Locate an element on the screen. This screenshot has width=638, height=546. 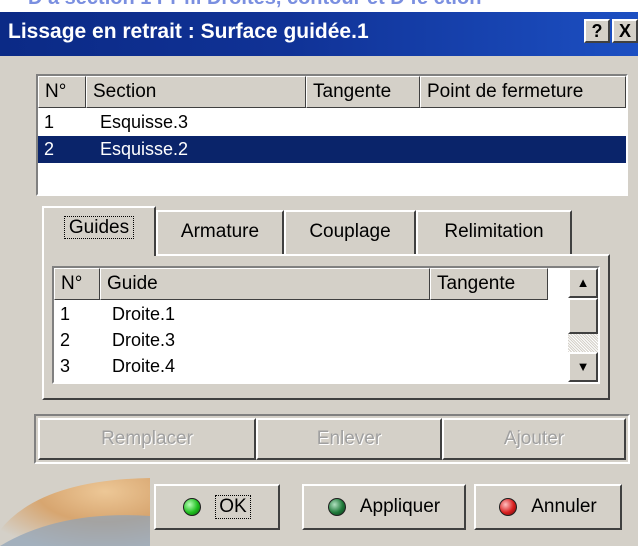
arrow-up-icon: ▲ is located at coordinates (583, 282).